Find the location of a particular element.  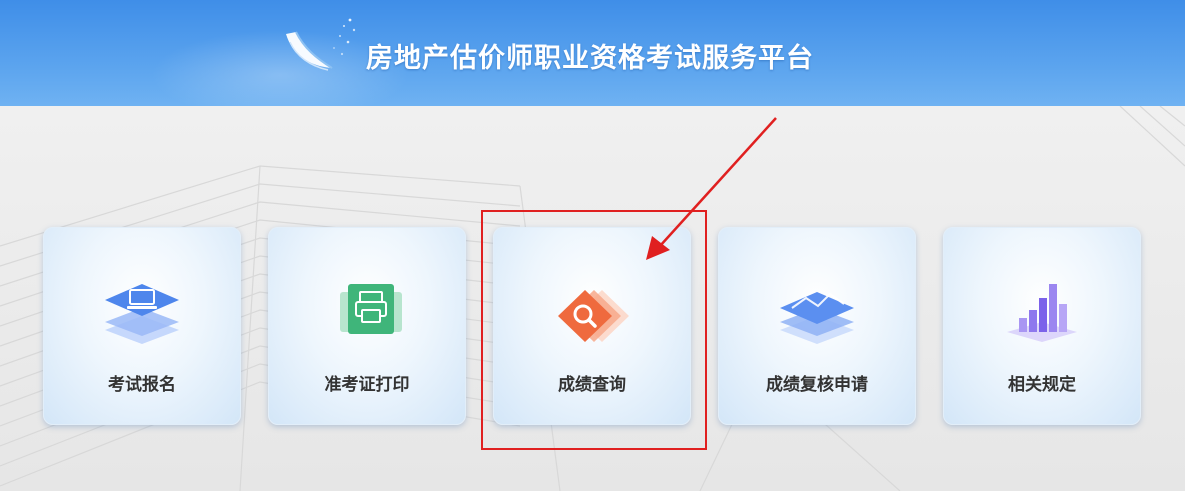

card-label: 相关规定 is located at coordinates (1042, 385).